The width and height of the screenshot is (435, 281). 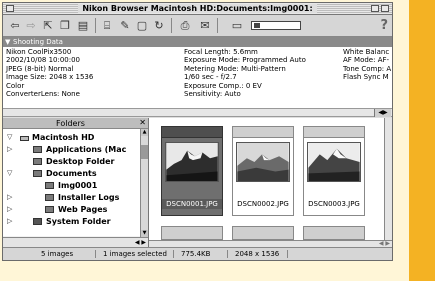 What do you see at coordinates (257, 254) in the screenshot?
I see `image-dimensions: 2048 x 1536` at bounding box center [257, 254].